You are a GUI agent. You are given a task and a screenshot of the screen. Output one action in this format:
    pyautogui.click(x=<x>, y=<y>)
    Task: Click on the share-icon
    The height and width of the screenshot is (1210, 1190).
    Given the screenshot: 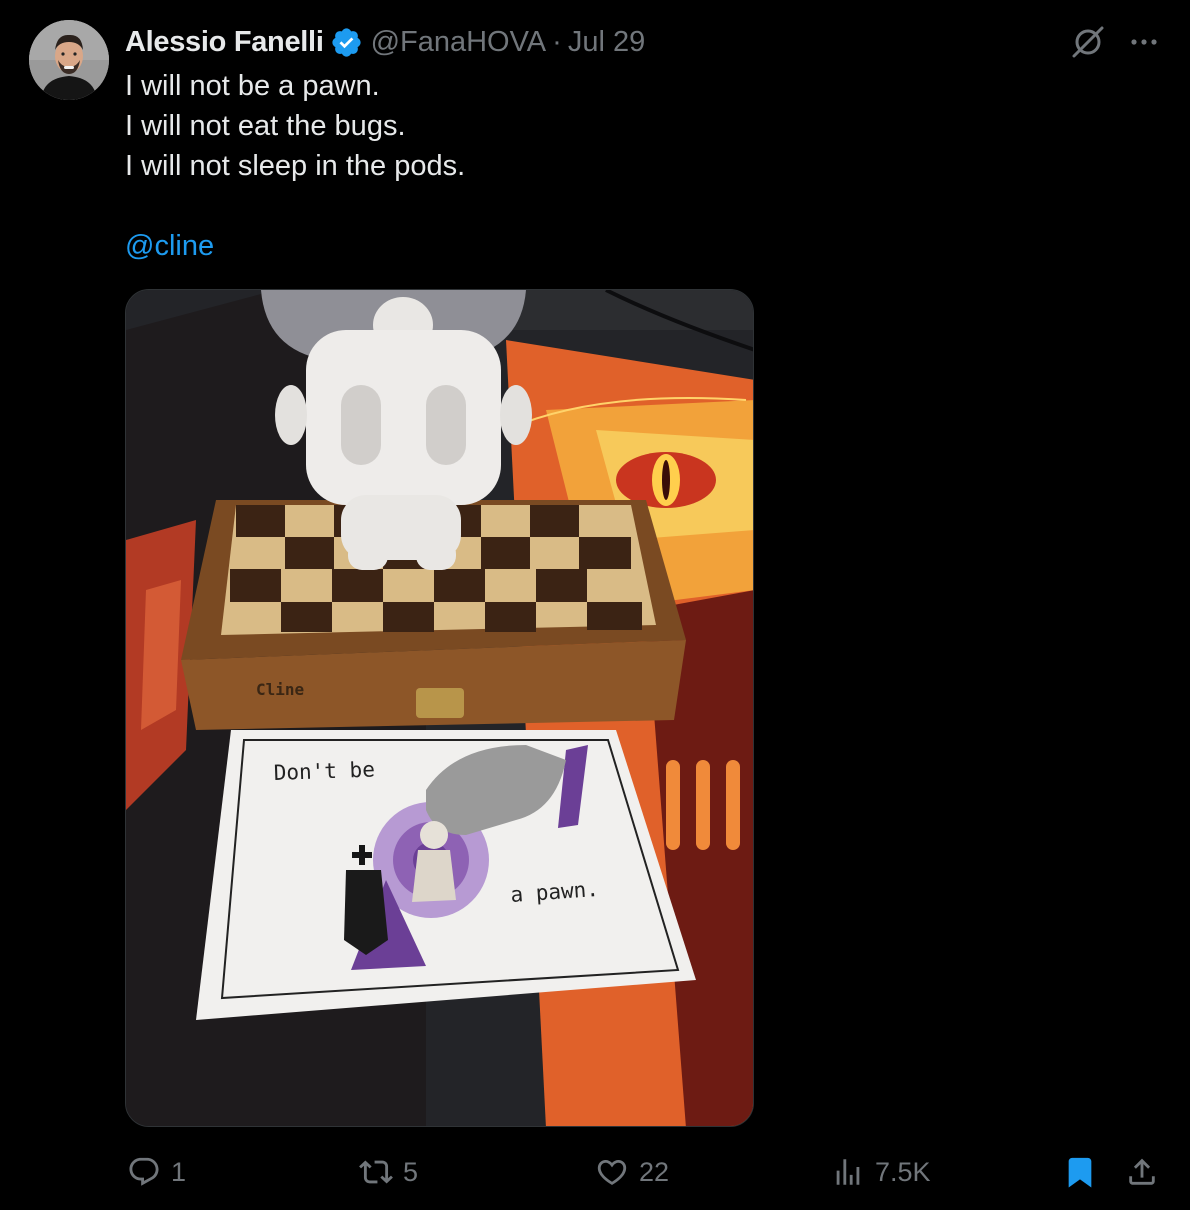 What is the action you would take?
    pyautogui.click(x=1142, y=1172)
    